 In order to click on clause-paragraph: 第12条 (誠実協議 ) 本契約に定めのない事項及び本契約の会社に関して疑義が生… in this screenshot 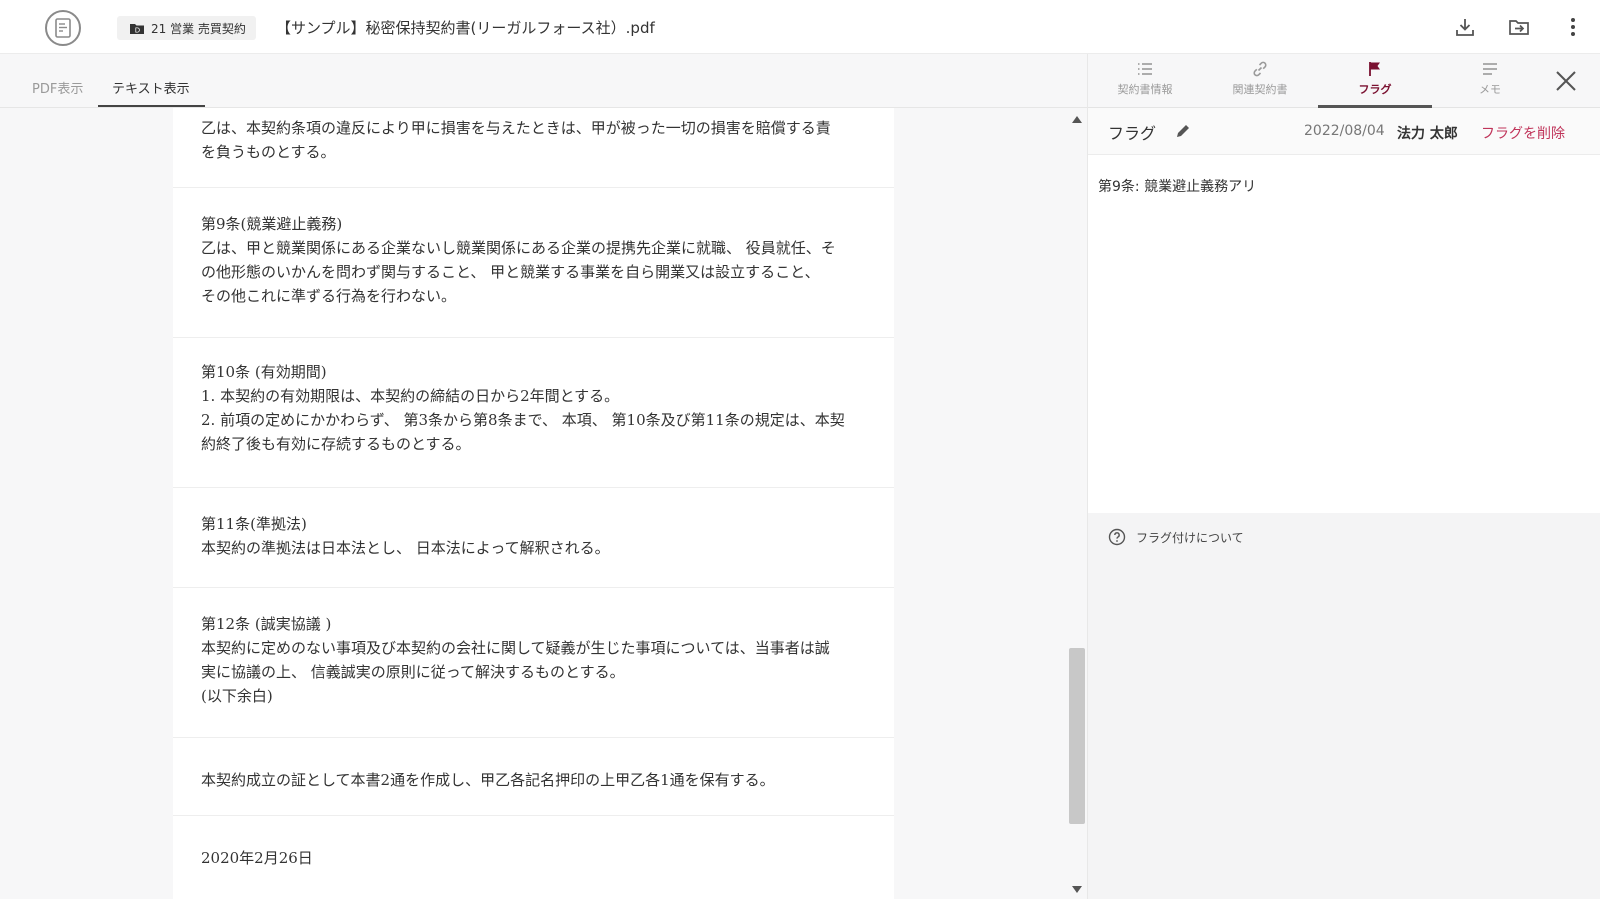, I will do `click(533, 663)`.